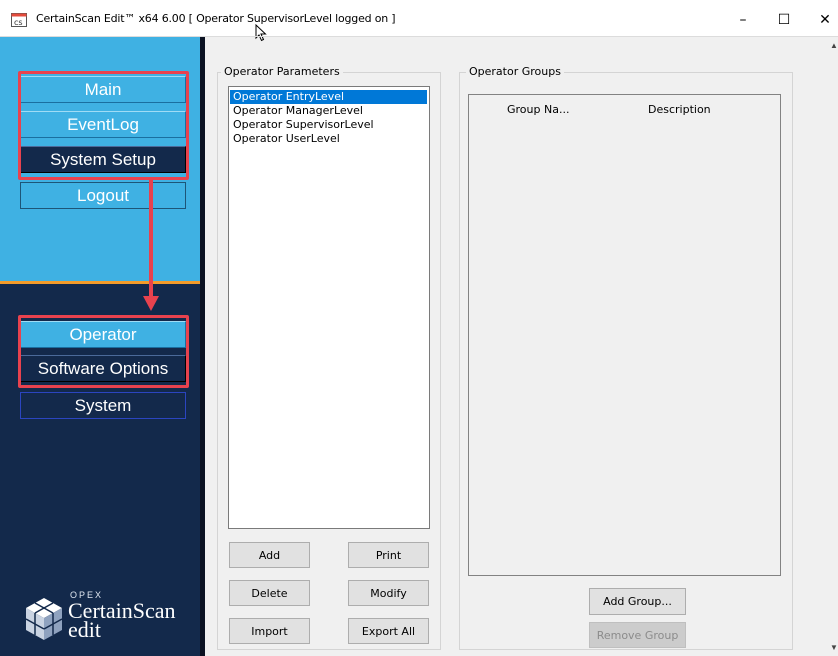  What do you see at coordinates (821, 20) in the screenshot?
I see `close-button: ✕` at bounding box center [821, 20].